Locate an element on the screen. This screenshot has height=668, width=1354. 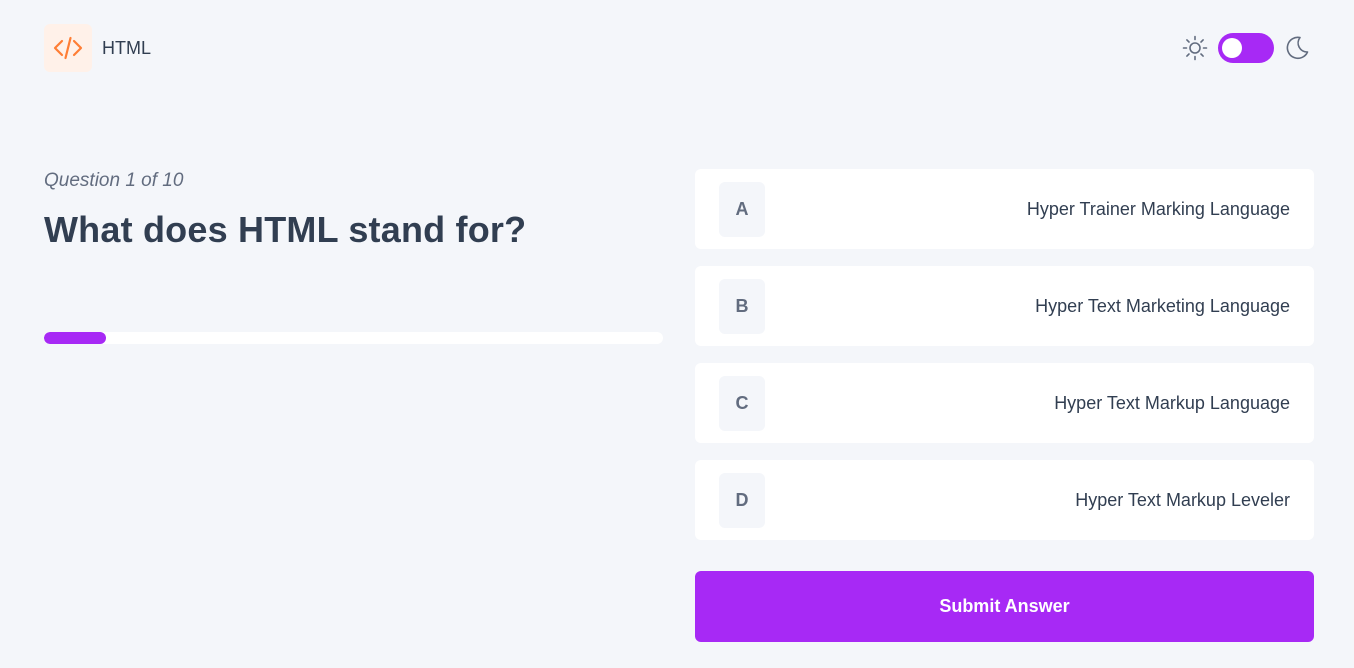
progress-fill is located at coordinates (75, 338).